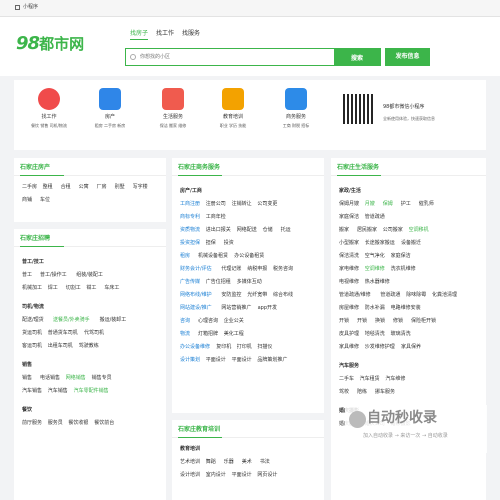  What do you see at coordinates (349, 243) in the screenshot?
I see `link-item: 小型搬家` at bounding box center [349, 243].